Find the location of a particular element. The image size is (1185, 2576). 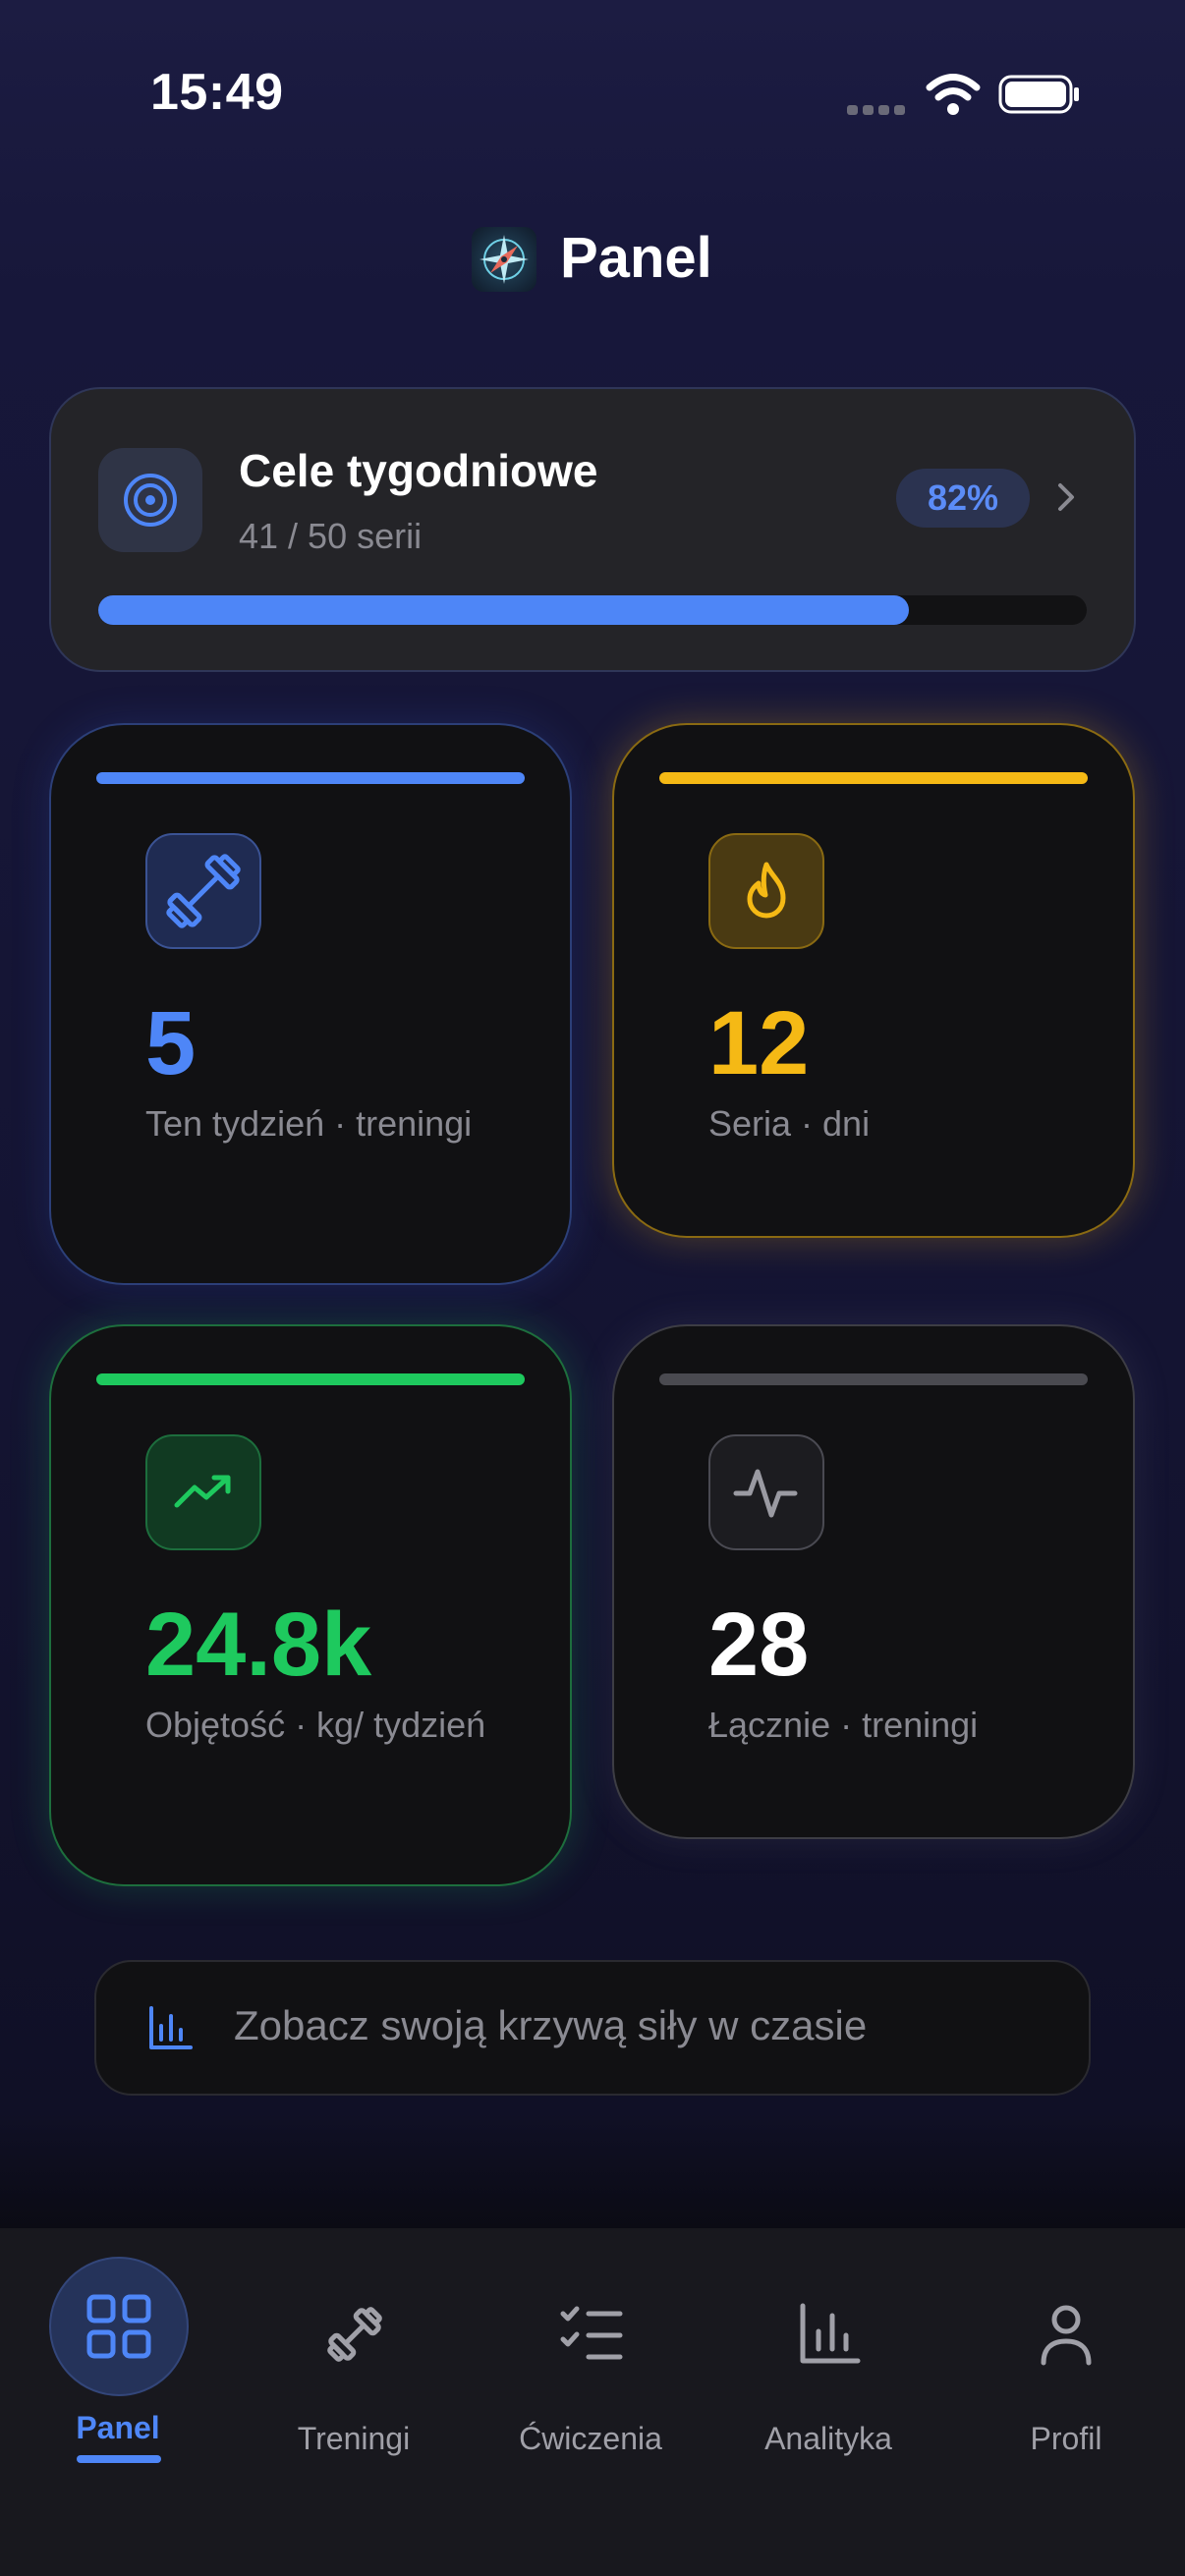

activity-icon is located at coordinates (766, 1492).